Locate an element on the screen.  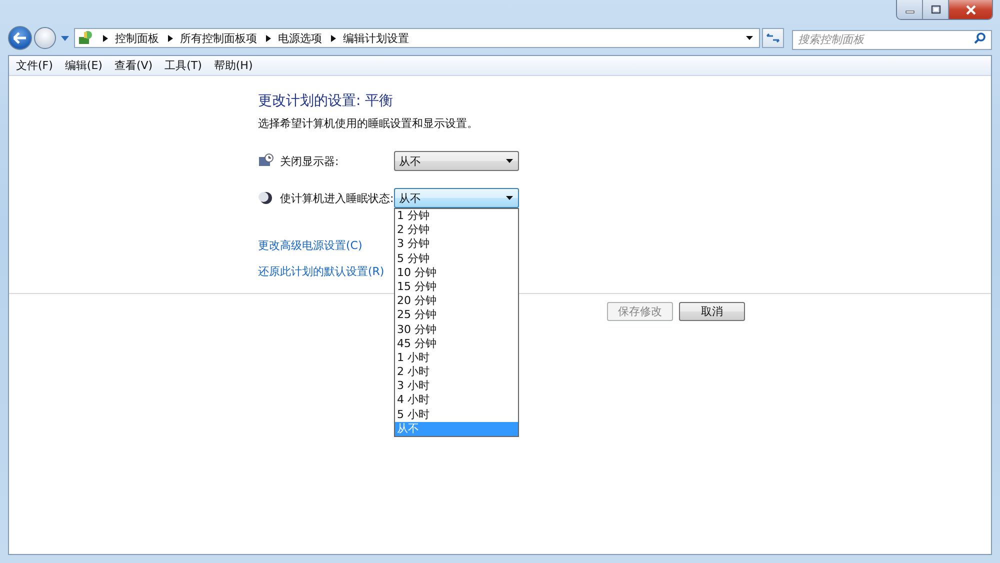
setting-label: 关闭显示器: is located at coordinates (310, 161).